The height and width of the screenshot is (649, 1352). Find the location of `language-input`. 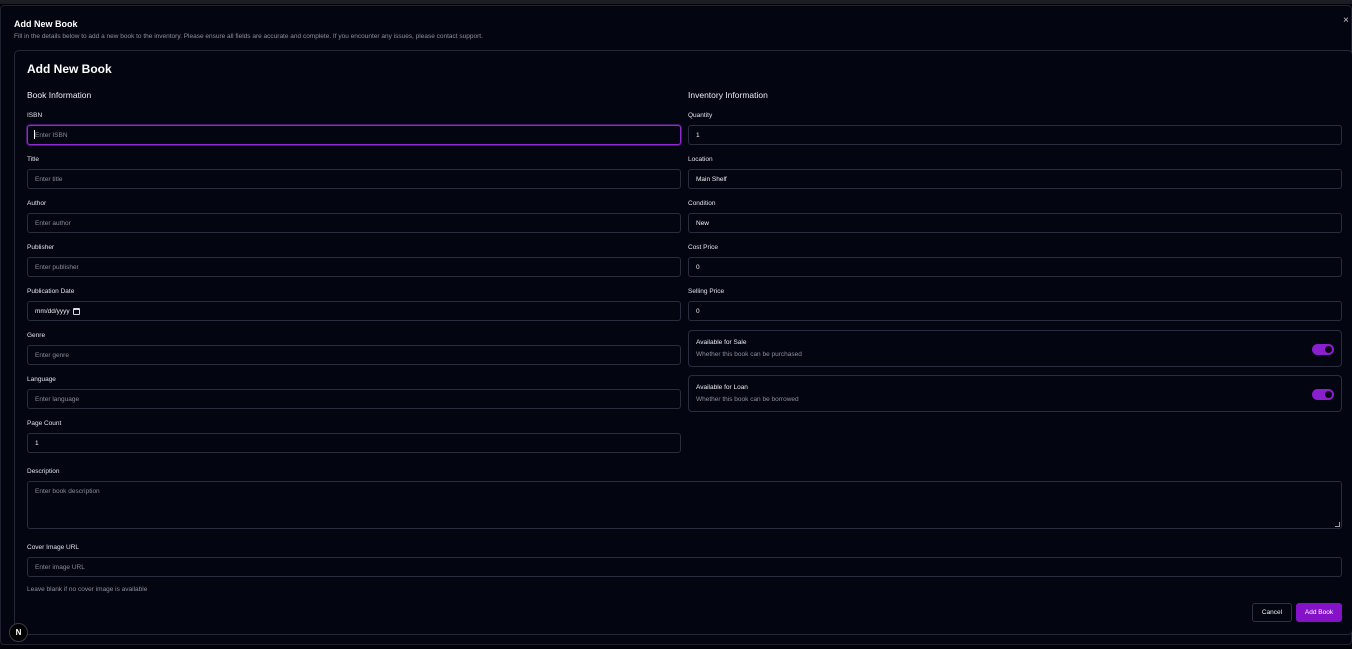

language-input is located at coordinates (354, 399).